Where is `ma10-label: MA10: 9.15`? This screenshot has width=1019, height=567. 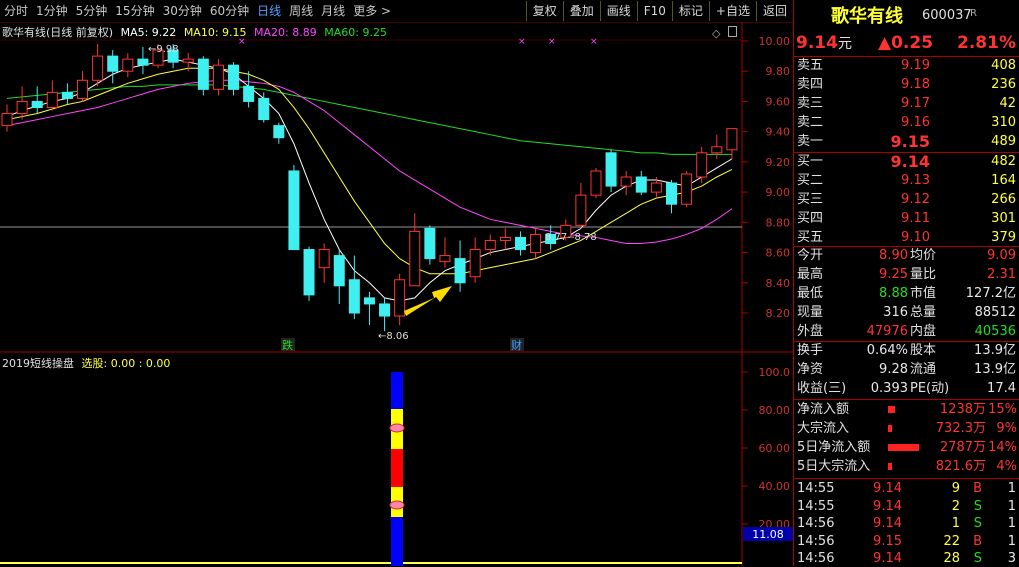
ma10-label: MA10: 9.15 is located at coordinates (215, 32).